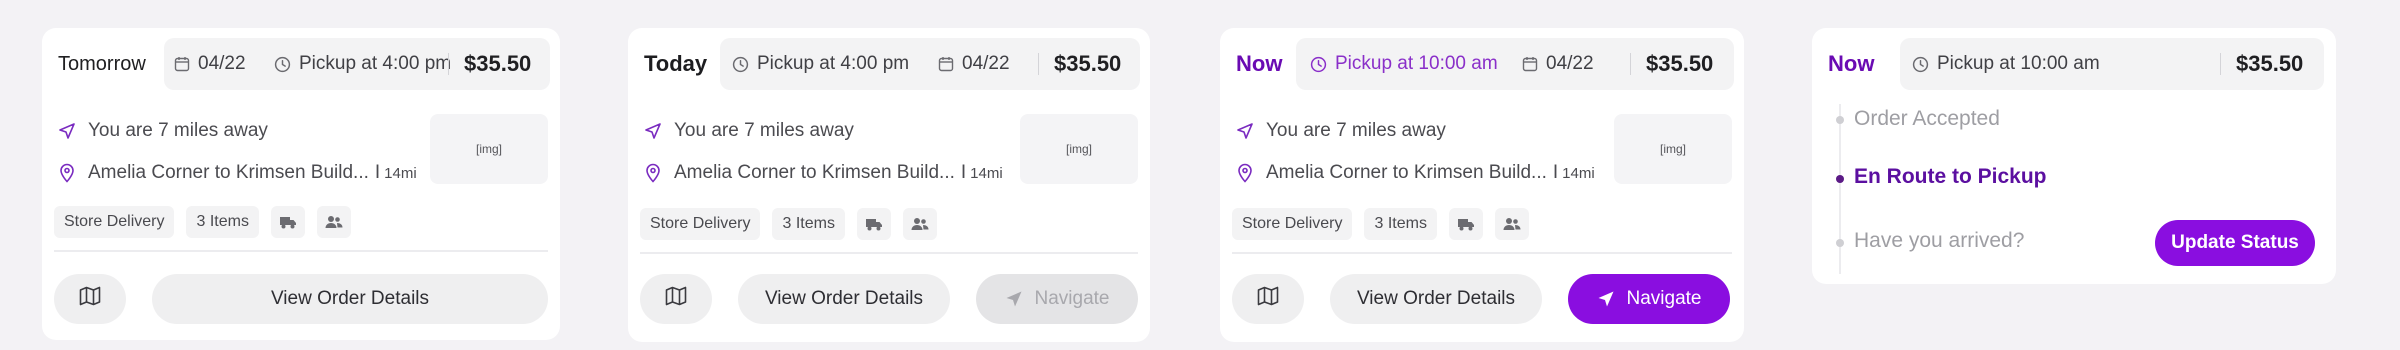 Image resolution: width=2400 pixels, height=350 pixels. I want to click on timeline-dot-arrived, so click(1840, 243).